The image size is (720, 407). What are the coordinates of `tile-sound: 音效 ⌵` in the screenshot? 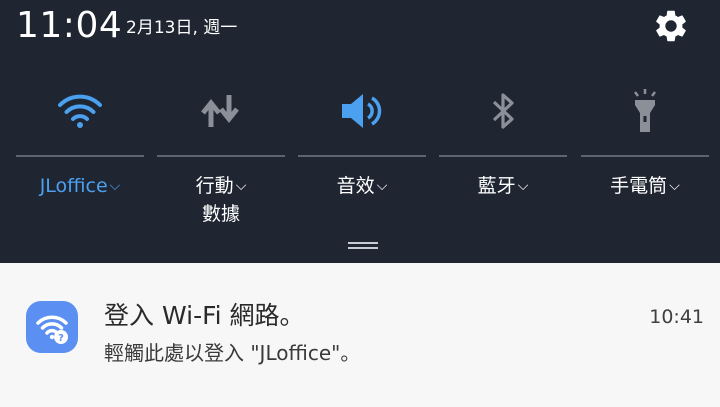 It's located at (362, 158).